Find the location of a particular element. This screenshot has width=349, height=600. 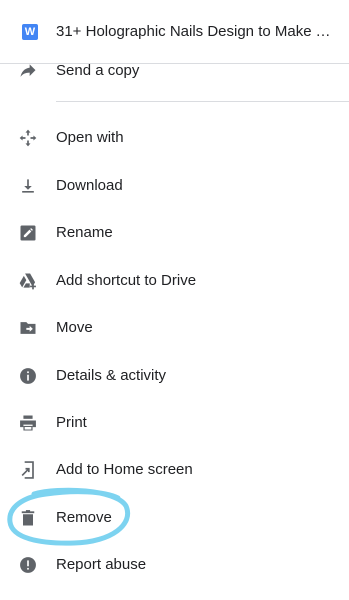

menu-item-remove: Remove is located at coordinates (174, 518).